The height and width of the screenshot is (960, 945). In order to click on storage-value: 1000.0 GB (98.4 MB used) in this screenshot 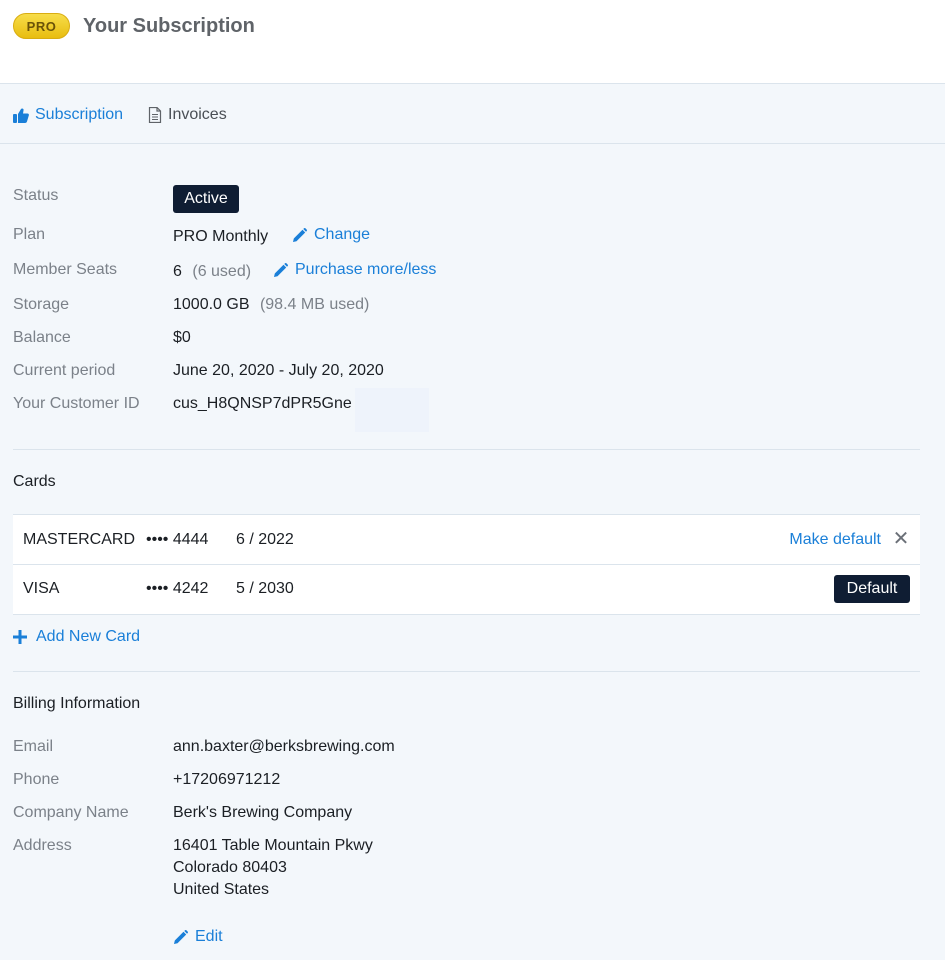, I will do `click(271, 305)`.